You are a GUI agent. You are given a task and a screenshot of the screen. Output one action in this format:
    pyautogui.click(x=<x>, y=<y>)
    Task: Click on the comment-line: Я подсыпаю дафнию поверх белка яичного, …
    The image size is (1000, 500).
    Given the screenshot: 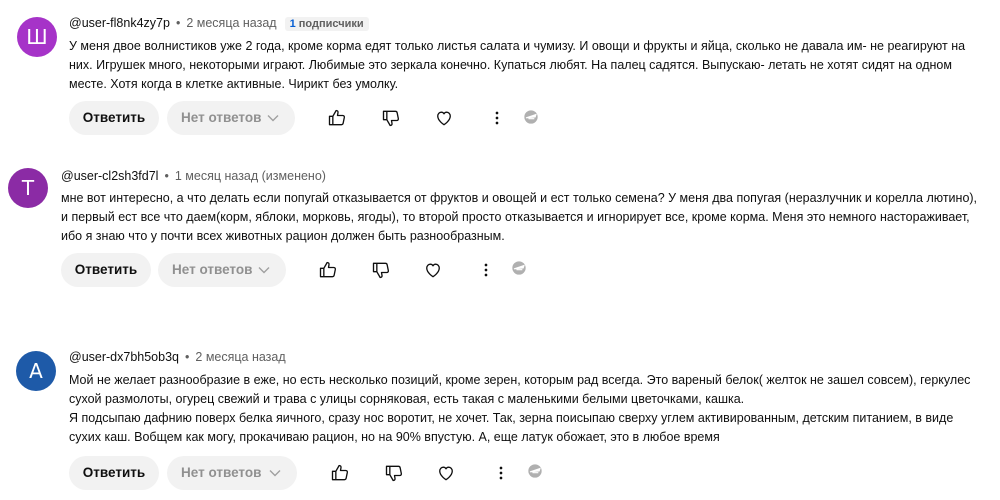 What is the action you would take?
    pyautogui.click(x=511, y=418)
    